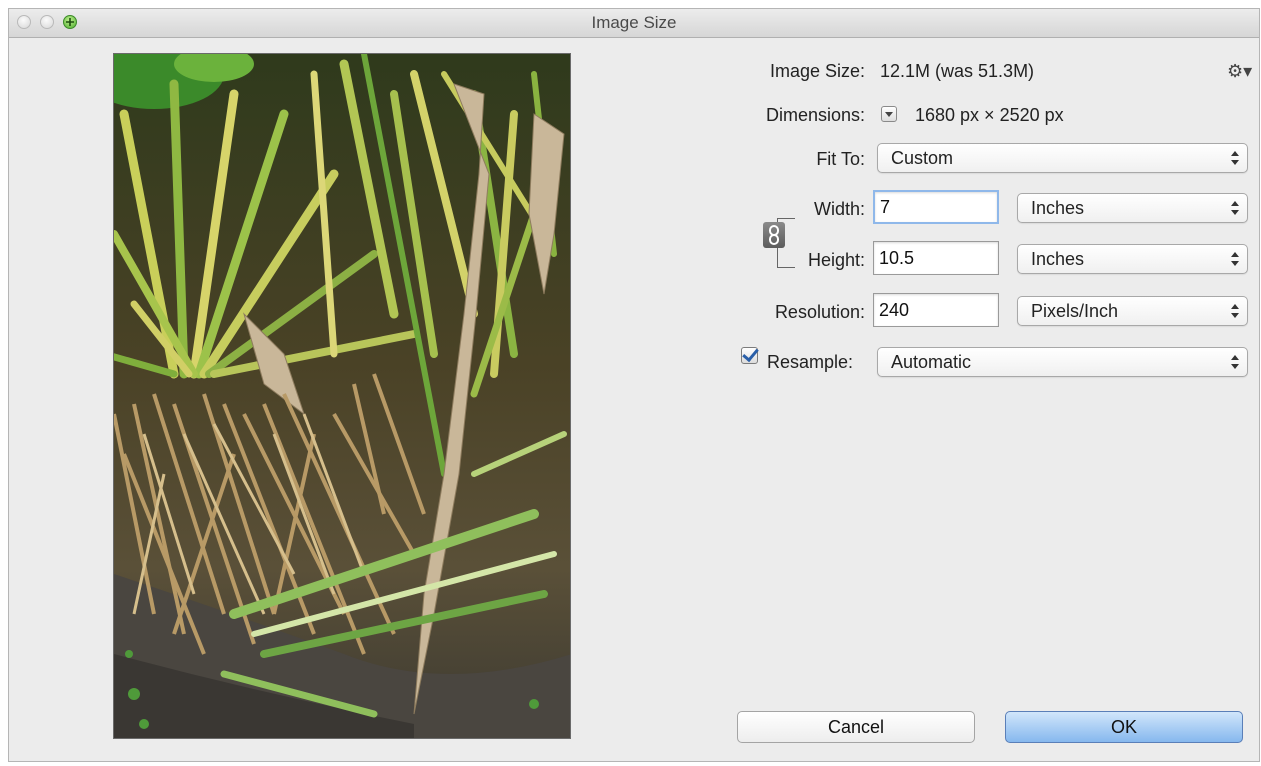  I want to click on width-unit-select: Inches, so click(1132, 208).